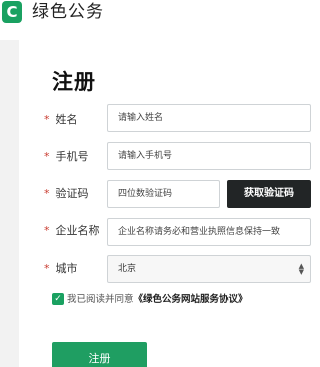 This screenshot has width=320, height=367. What do you see at coordinates (68, 12) in the screenshot?
I see `app-title: 绿色公务` at bounding box center [68, 12].